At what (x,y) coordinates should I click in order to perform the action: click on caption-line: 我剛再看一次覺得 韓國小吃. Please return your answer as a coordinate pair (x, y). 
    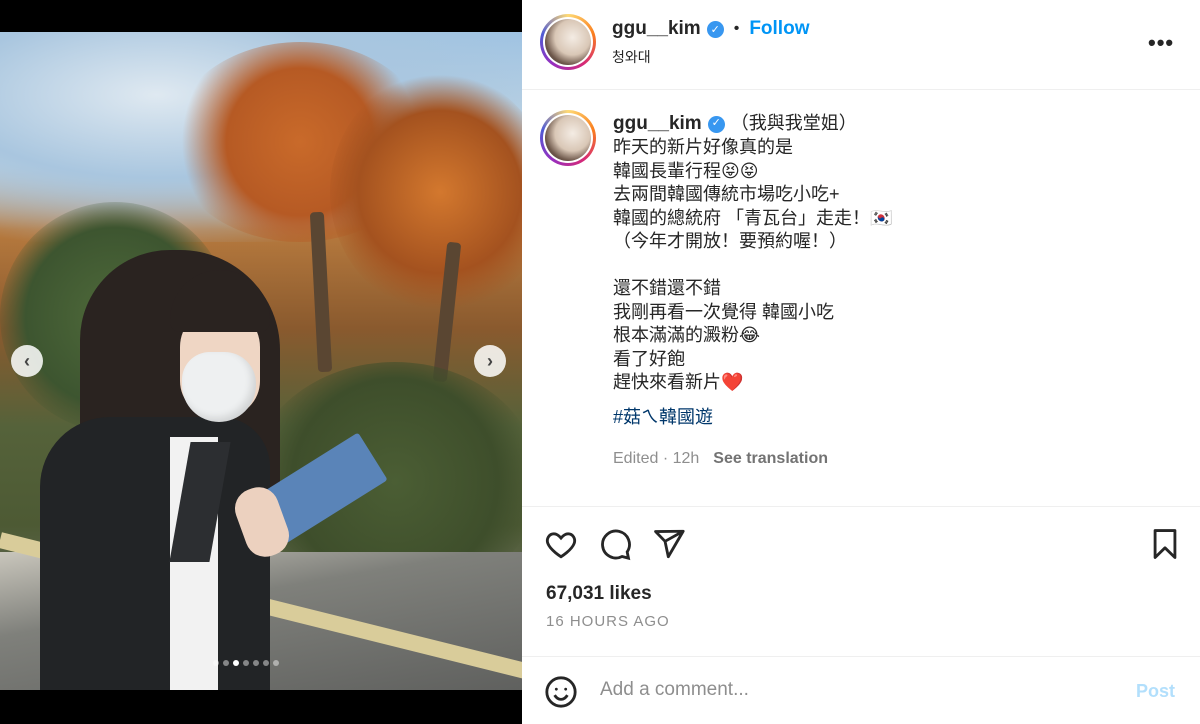
    Looking at the image, I should click on (723, 311).